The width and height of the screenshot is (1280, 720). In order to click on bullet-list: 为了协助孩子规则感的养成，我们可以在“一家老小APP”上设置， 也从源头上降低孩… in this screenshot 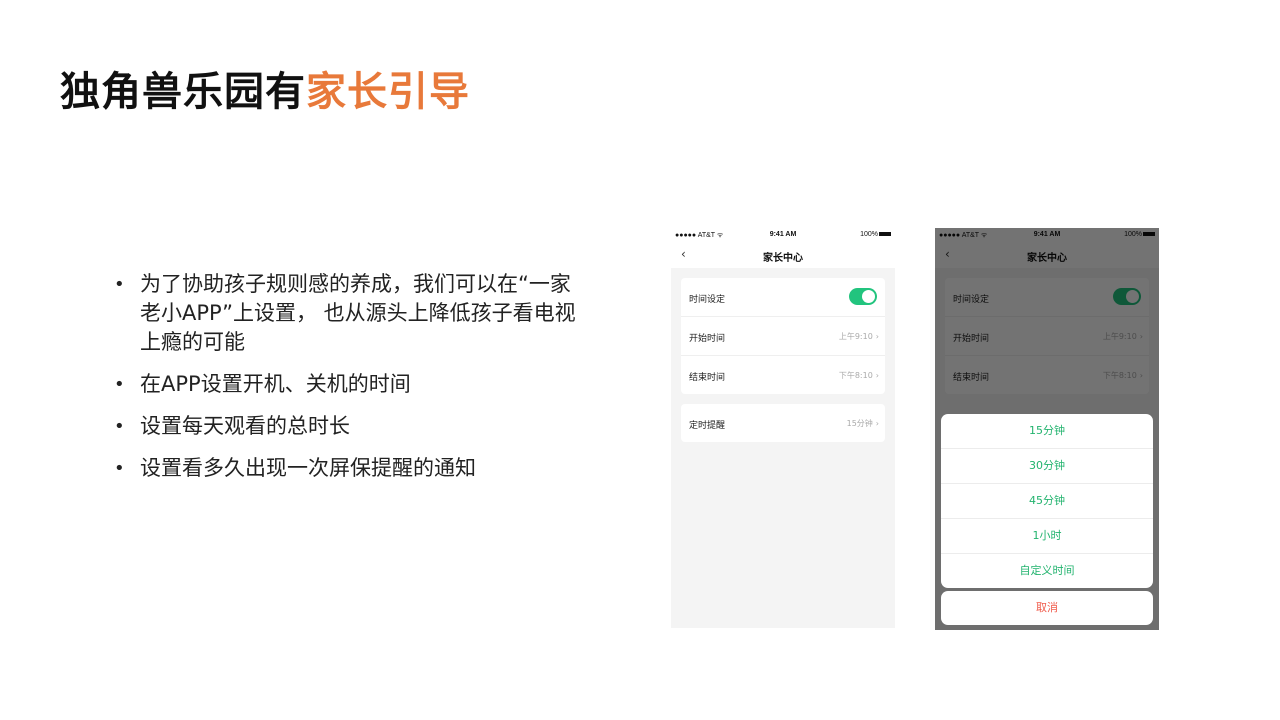, I will do `click(349, 383)`.